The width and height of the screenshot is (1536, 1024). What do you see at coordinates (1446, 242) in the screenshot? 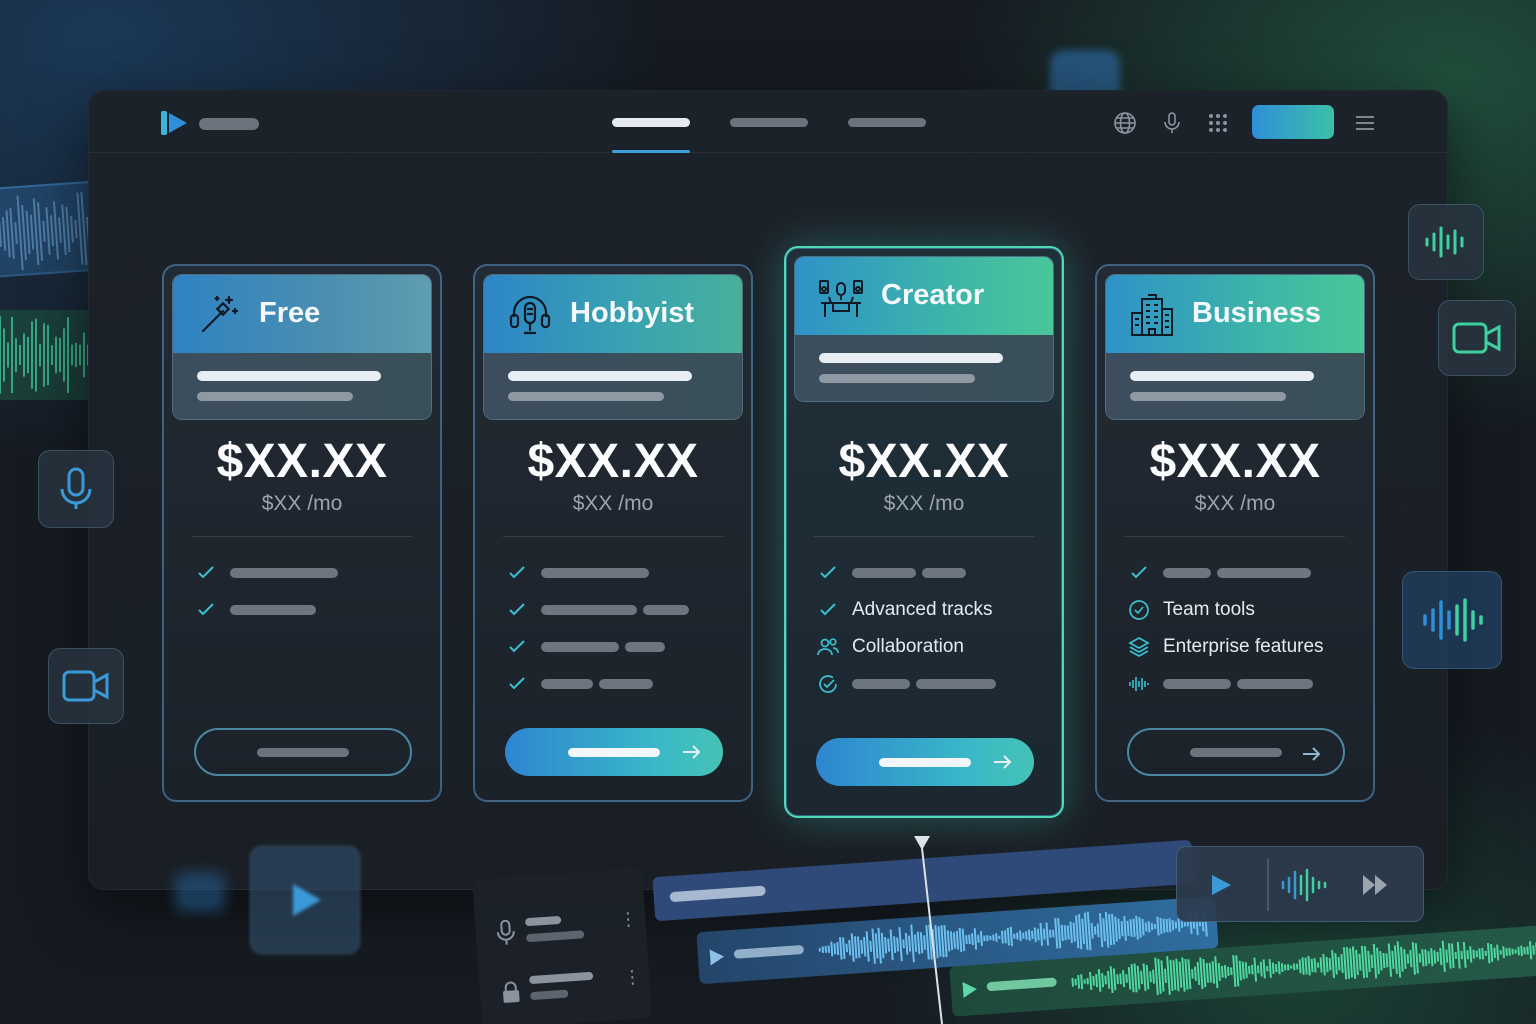
I see `audio-wave-tile` at bounding box center [1446, 242].